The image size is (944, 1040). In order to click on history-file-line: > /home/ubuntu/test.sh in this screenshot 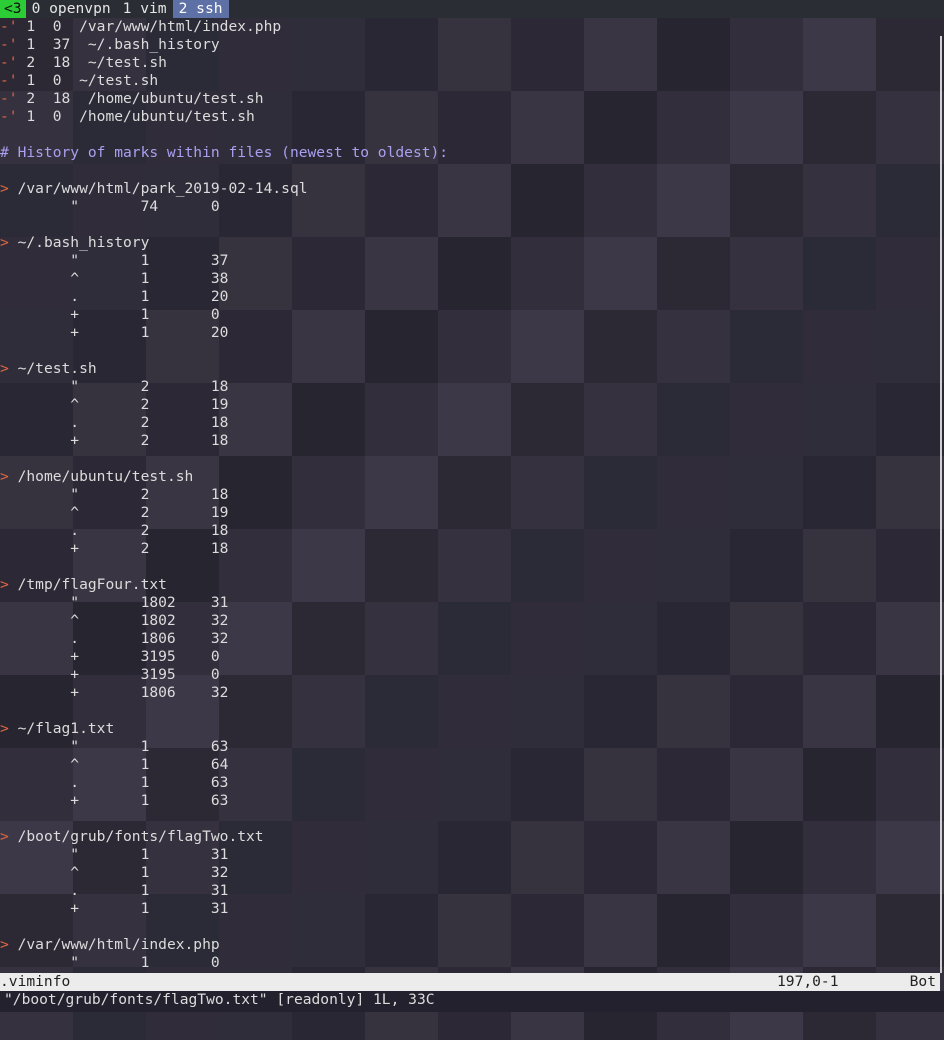, I will do `click(472, 477)`.